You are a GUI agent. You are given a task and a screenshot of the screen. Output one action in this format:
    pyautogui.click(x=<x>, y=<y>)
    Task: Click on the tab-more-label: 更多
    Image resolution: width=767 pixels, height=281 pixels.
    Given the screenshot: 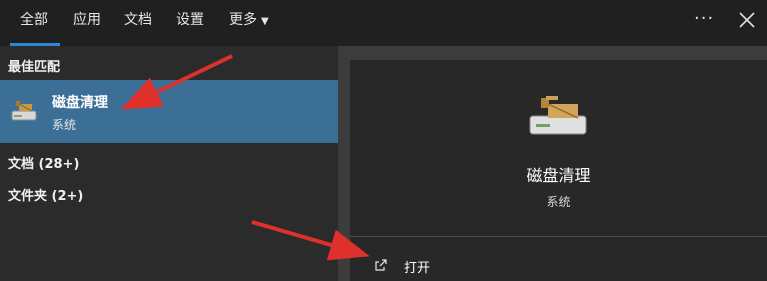 What is the action you would take?
    pyautogui.click(x=243, y=20)
    